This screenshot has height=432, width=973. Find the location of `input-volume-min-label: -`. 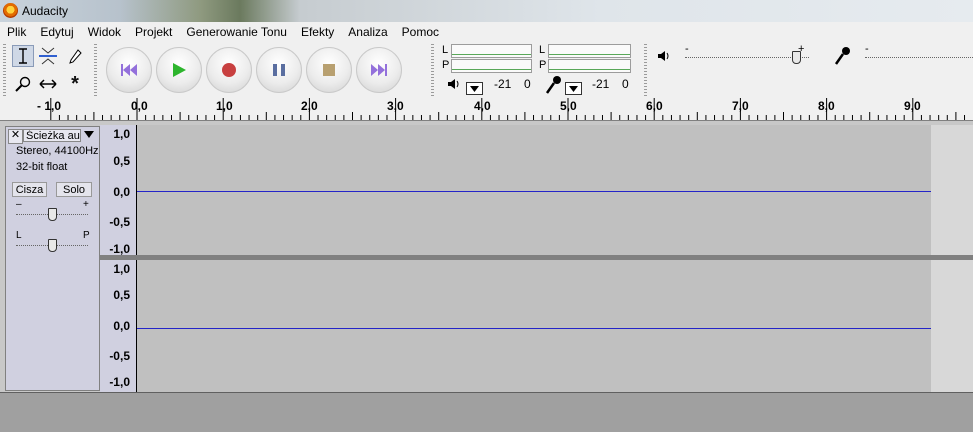

input-volume-min-label: - is located at coordinates (867, 49).